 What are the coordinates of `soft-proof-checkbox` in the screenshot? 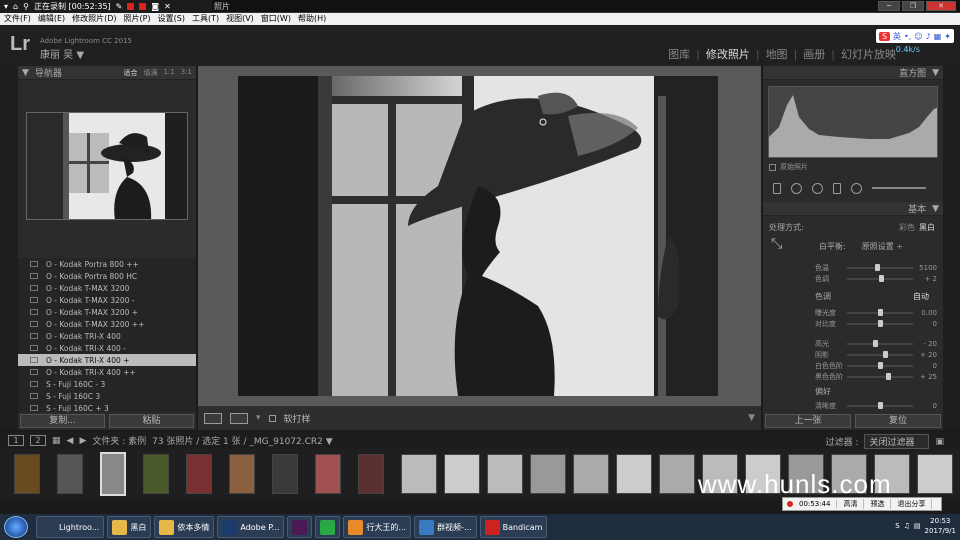 It's located at (272, 418).